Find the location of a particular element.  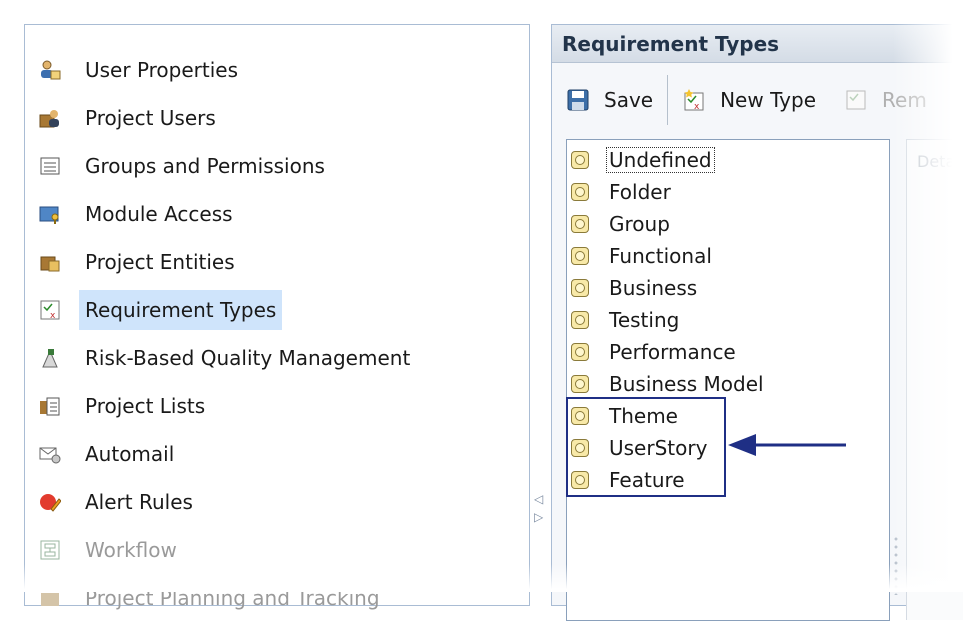

list-item-userstory: UserStory is located at coordinates (640, 448).